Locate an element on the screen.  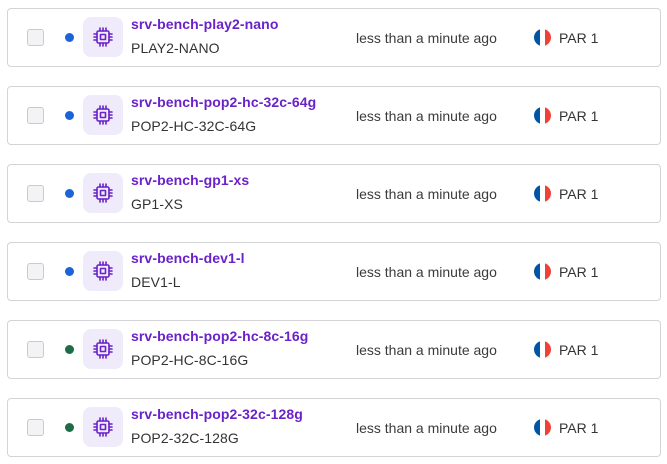
server-type: GP1-XS is located at coordinates (157, 204).